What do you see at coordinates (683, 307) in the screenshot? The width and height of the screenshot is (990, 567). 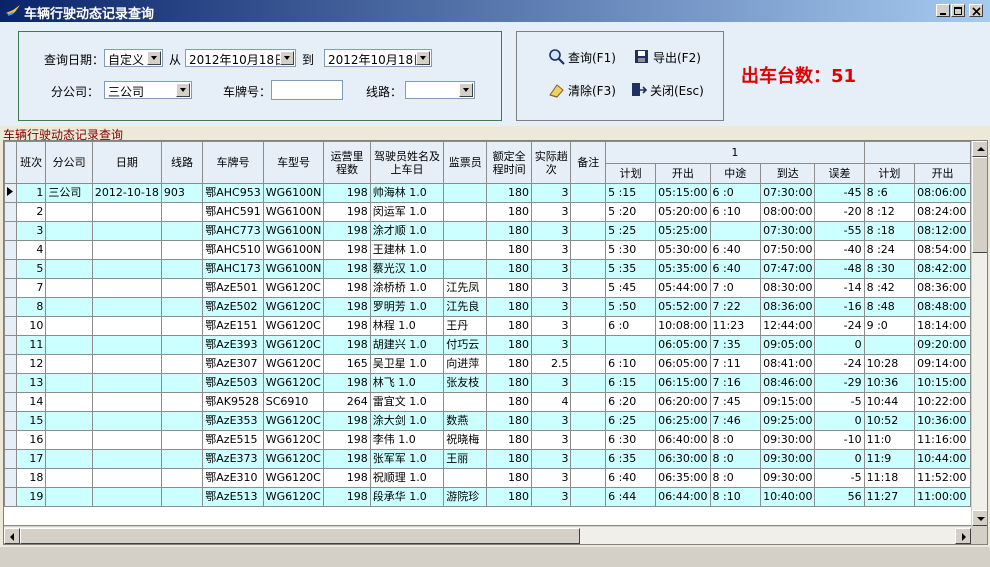 I see `cell-depart: 05:52:00` at bounding box center [683, 307].